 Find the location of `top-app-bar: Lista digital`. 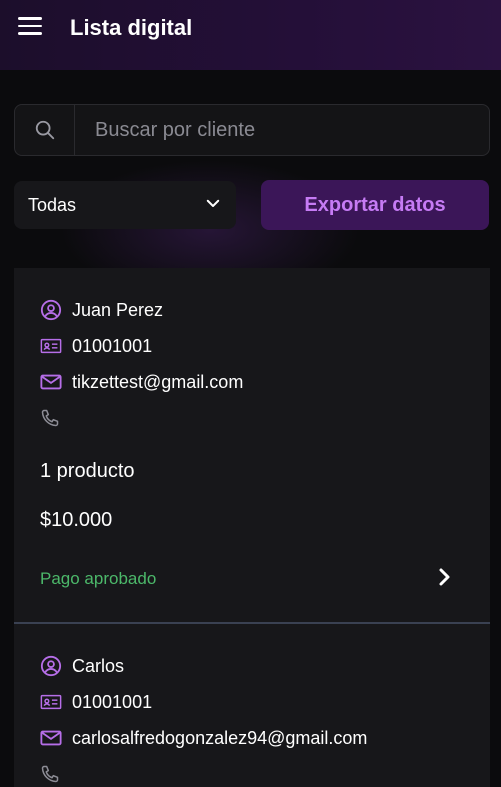

top-app-bar: Lista digital is located at coordinates (250, 35).